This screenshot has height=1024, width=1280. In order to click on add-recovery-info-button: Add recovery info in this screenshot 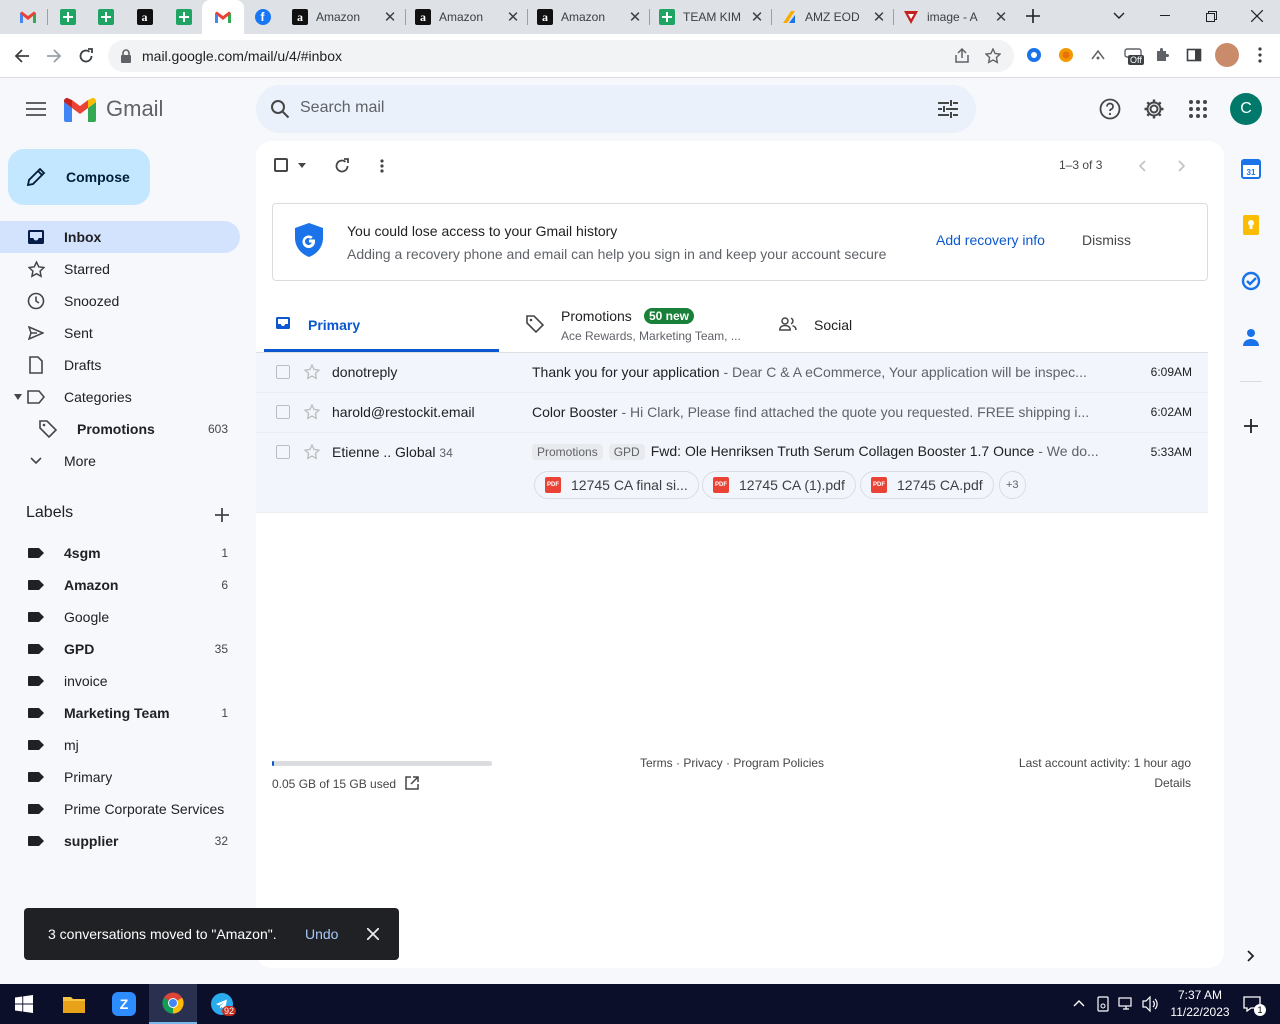, I will do `click(990, 240)`.